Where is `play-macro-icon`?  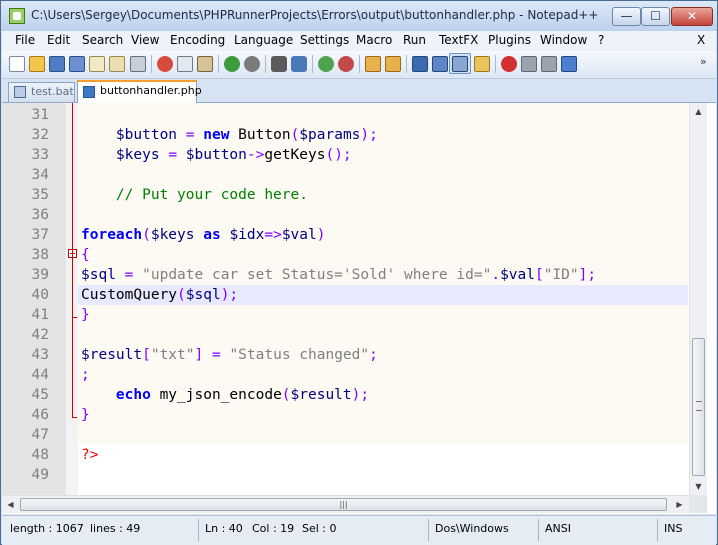
play-macro-icon is located at coordinates (549, 64).